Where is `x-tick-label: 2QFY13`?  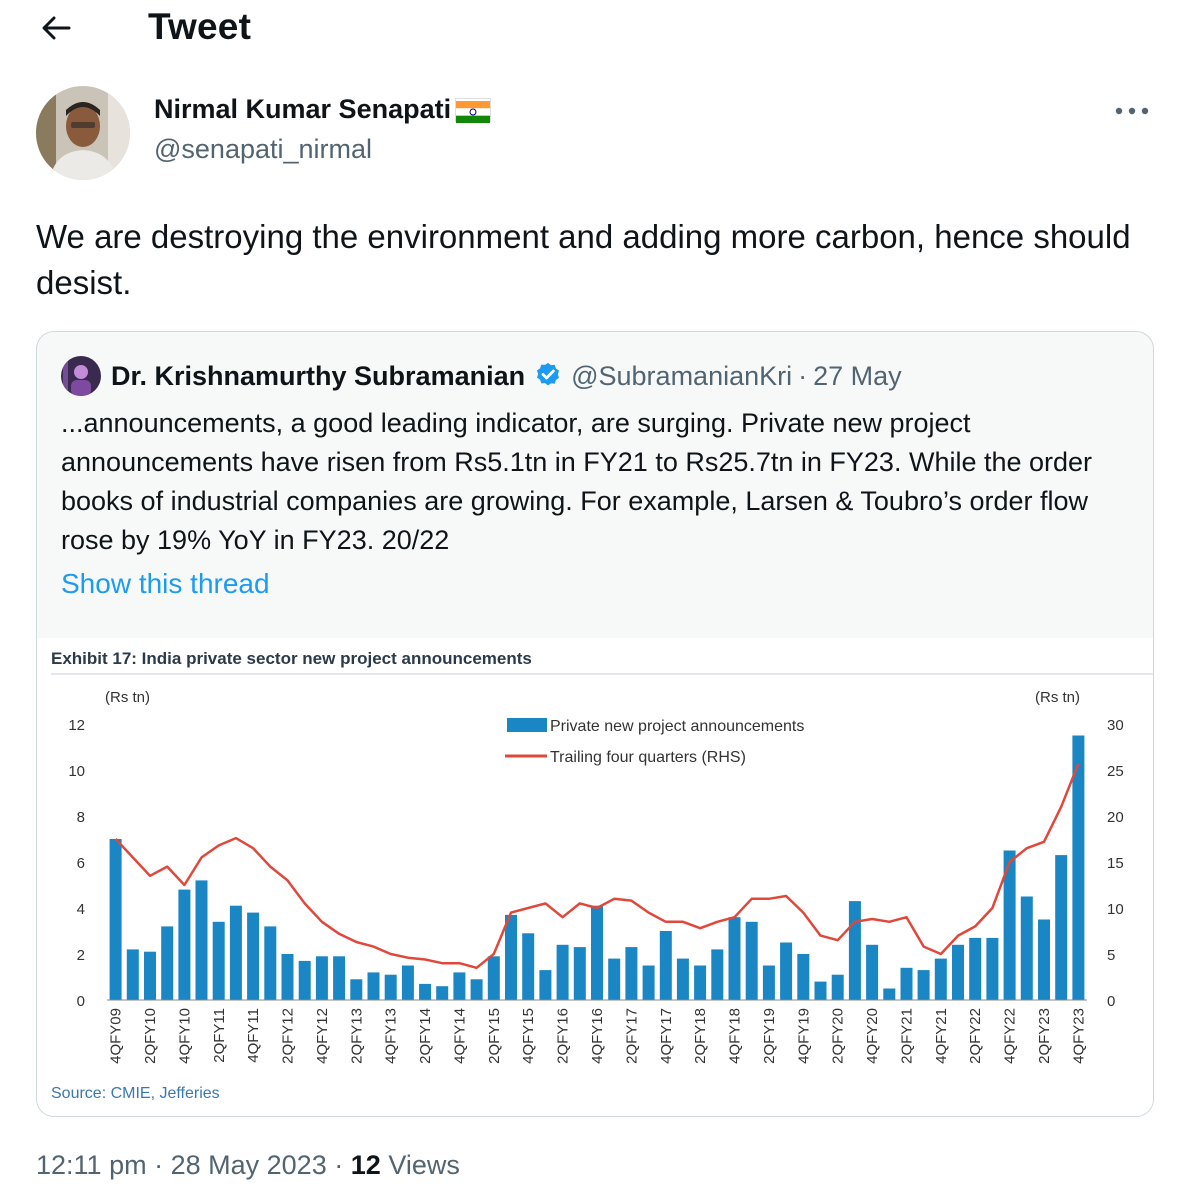 x-tick-label: 2QFY13 is located at coordinates (356, 1036).